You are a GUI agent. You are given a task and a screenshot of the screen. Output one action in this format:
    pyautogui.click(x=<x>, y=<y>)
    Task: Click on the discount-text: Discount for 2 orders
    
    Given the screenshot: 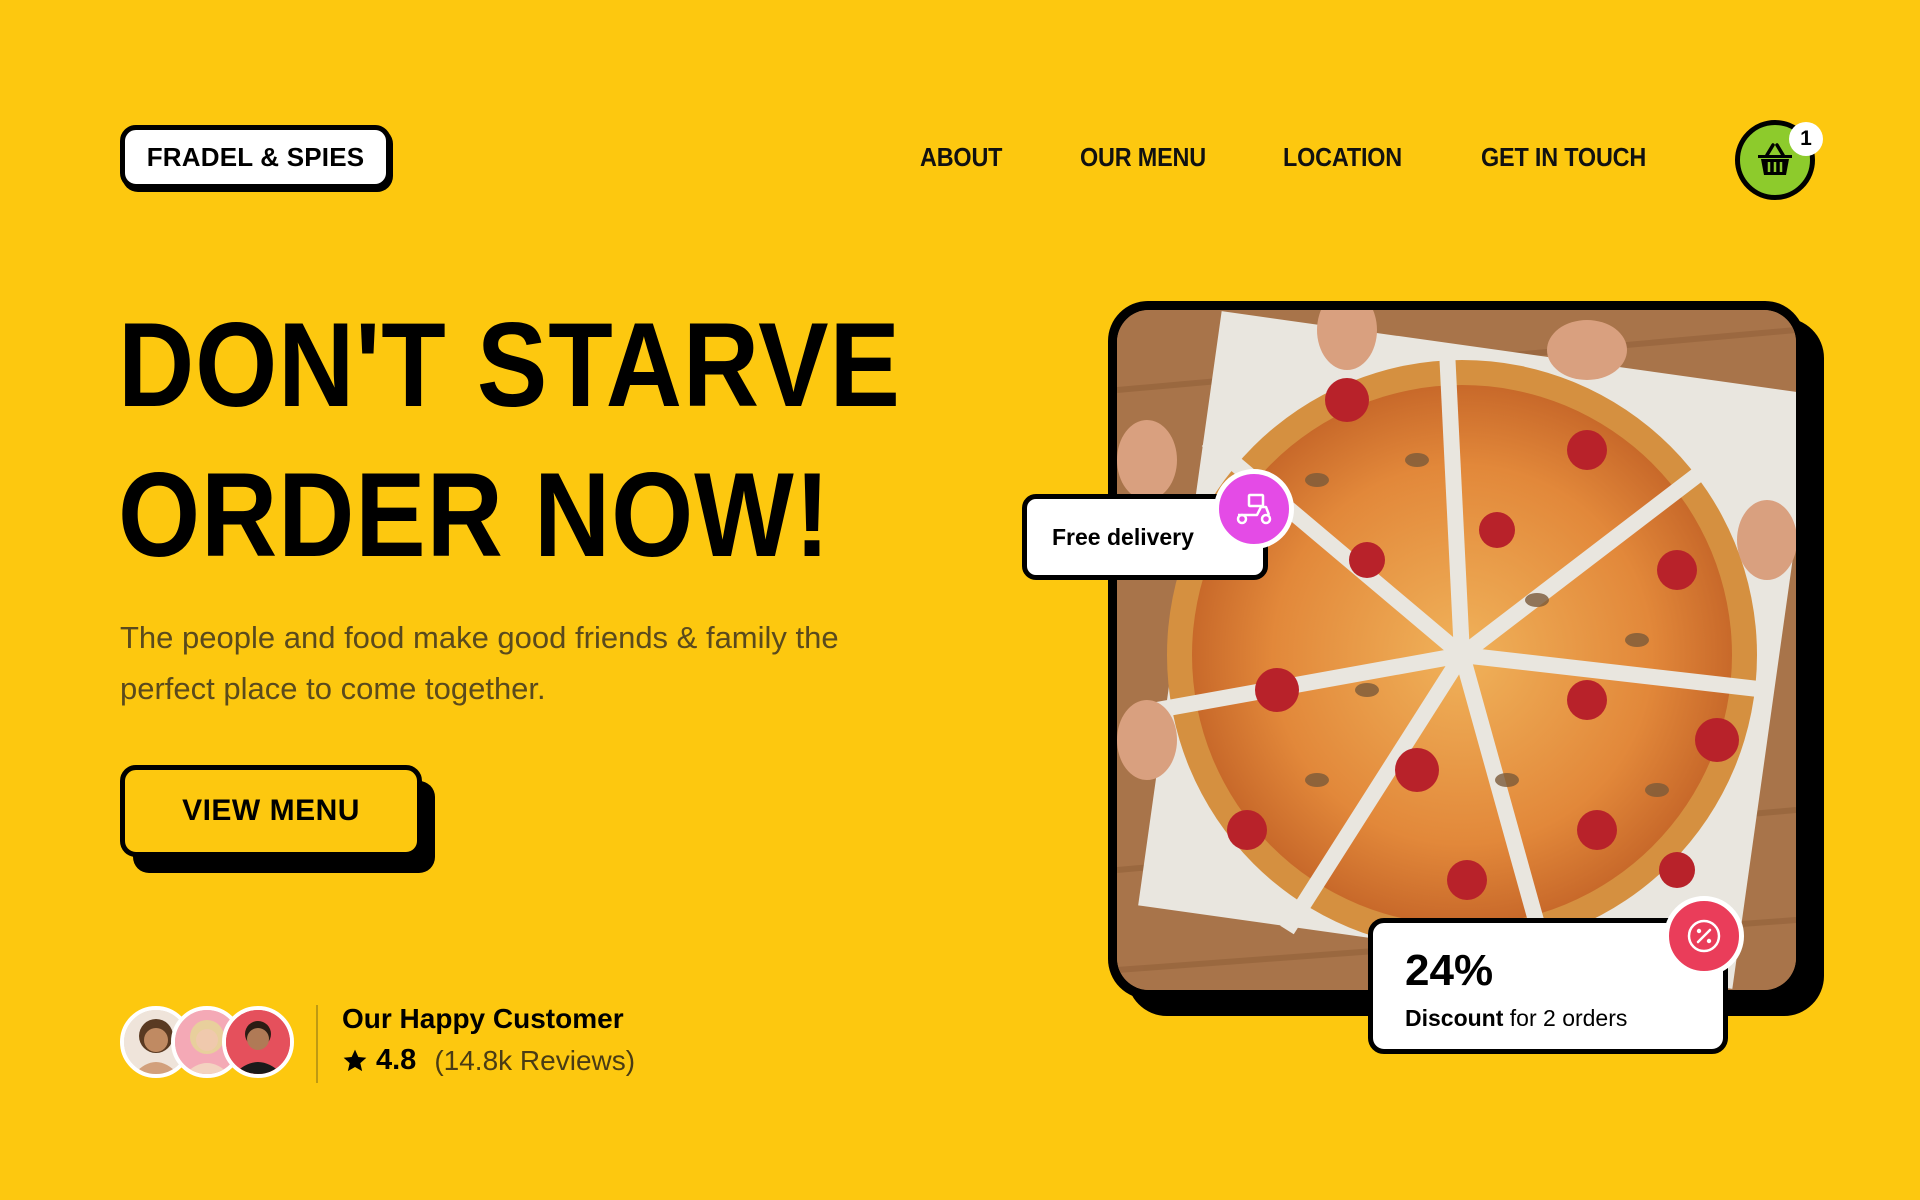 What is the action you would take?
    pyautogui.click(x=1564, y=1018)
    